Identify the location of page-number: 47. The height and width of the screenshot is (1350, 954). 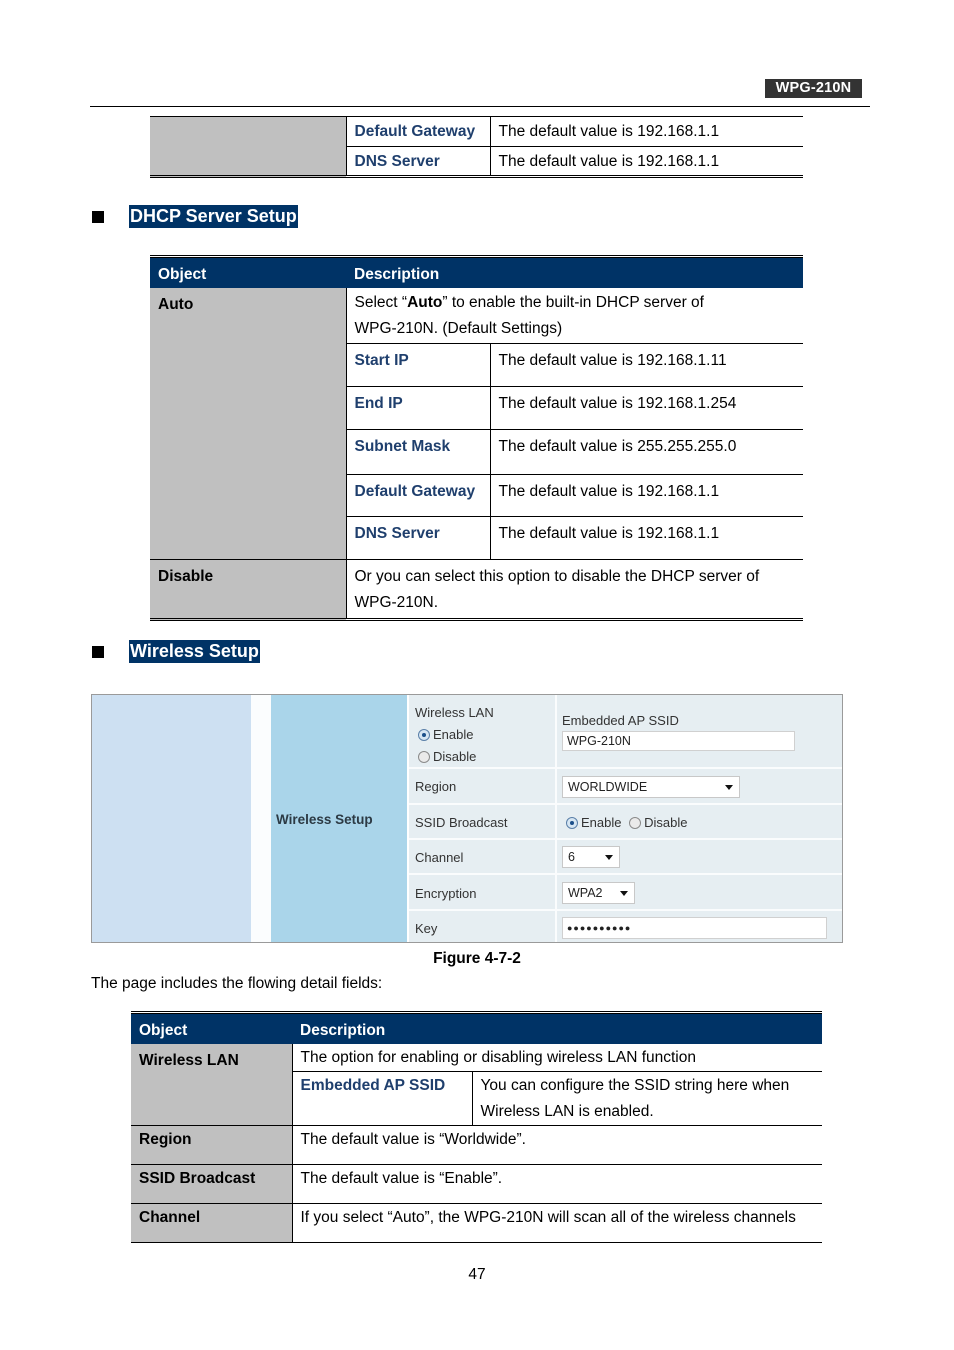
(477, 1274).